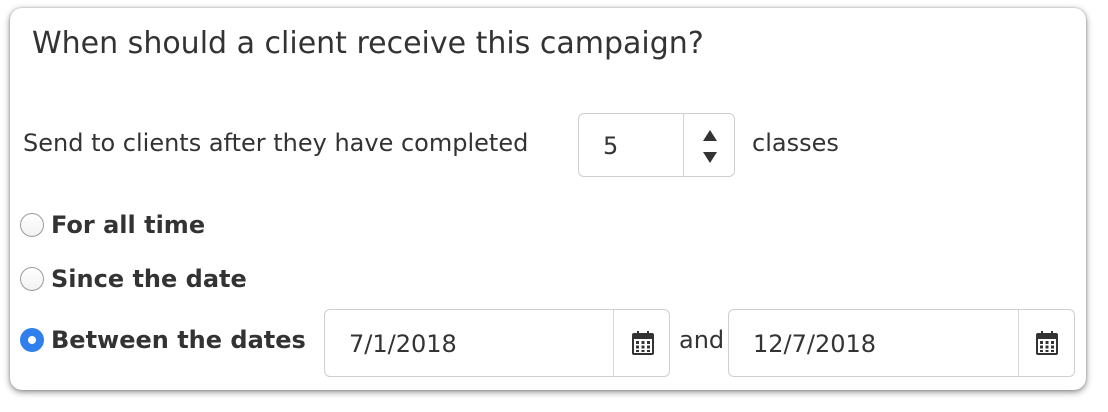 The image size is (1108, 412). Describe the element at coordinates (795, 143) in the screenshot. I see `send-rule-suffix: classes` at that location.